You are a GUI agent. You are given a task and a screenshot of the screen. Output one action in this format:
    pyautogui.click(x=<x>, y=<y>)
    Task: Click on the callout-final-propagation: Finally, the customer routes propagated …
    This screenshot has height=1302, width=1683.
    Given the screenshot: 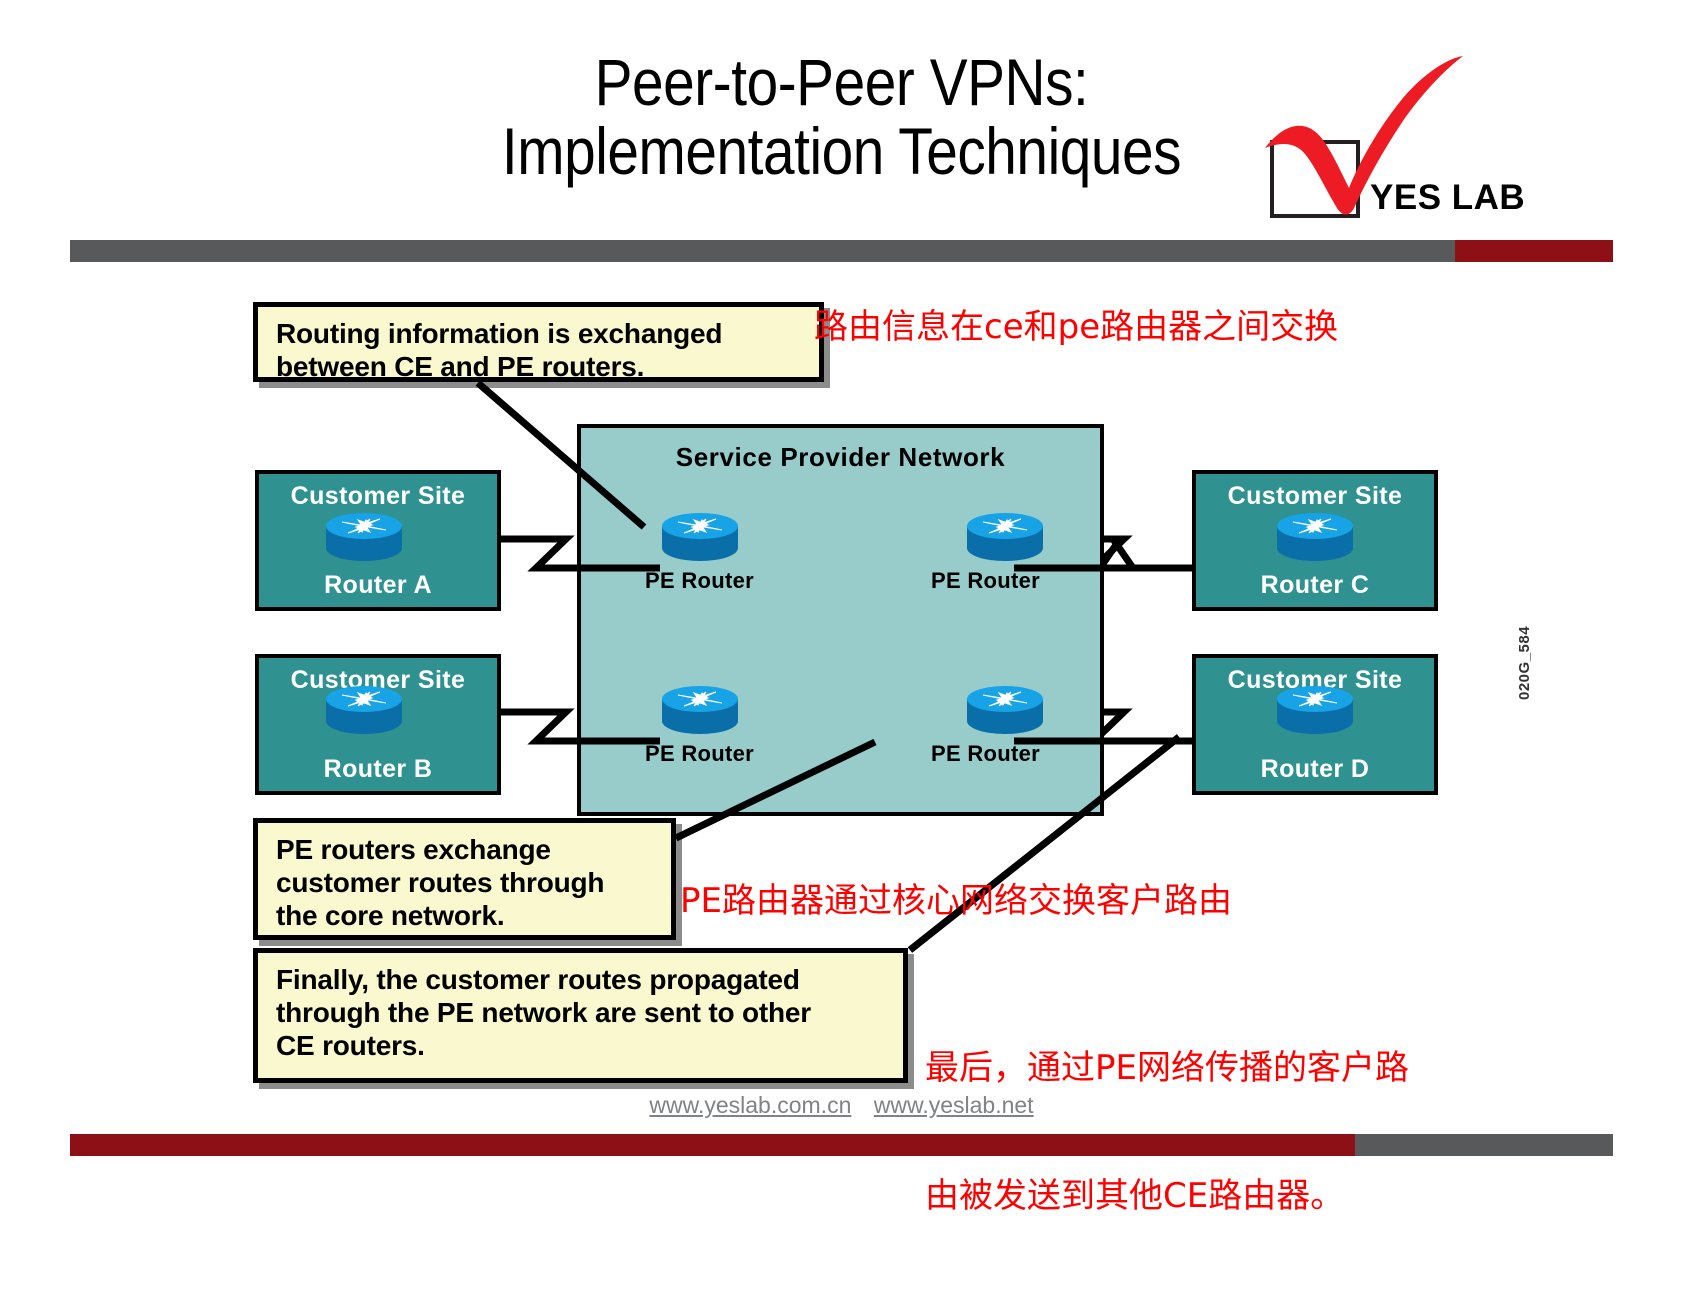 What is the action you would take?
    pyautogui.click(x=580, y=1015)
    